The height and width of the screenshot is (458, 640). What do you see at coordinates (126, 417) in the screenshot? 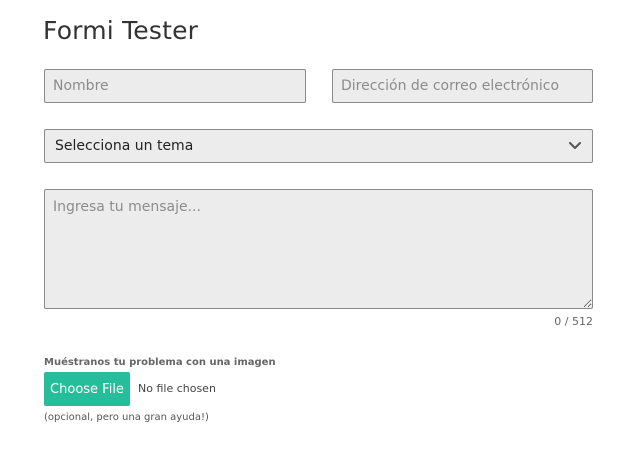
I see `upload-helper-text: (opcional, pero una gran ayuda!)` at bounding box center [126, 417].